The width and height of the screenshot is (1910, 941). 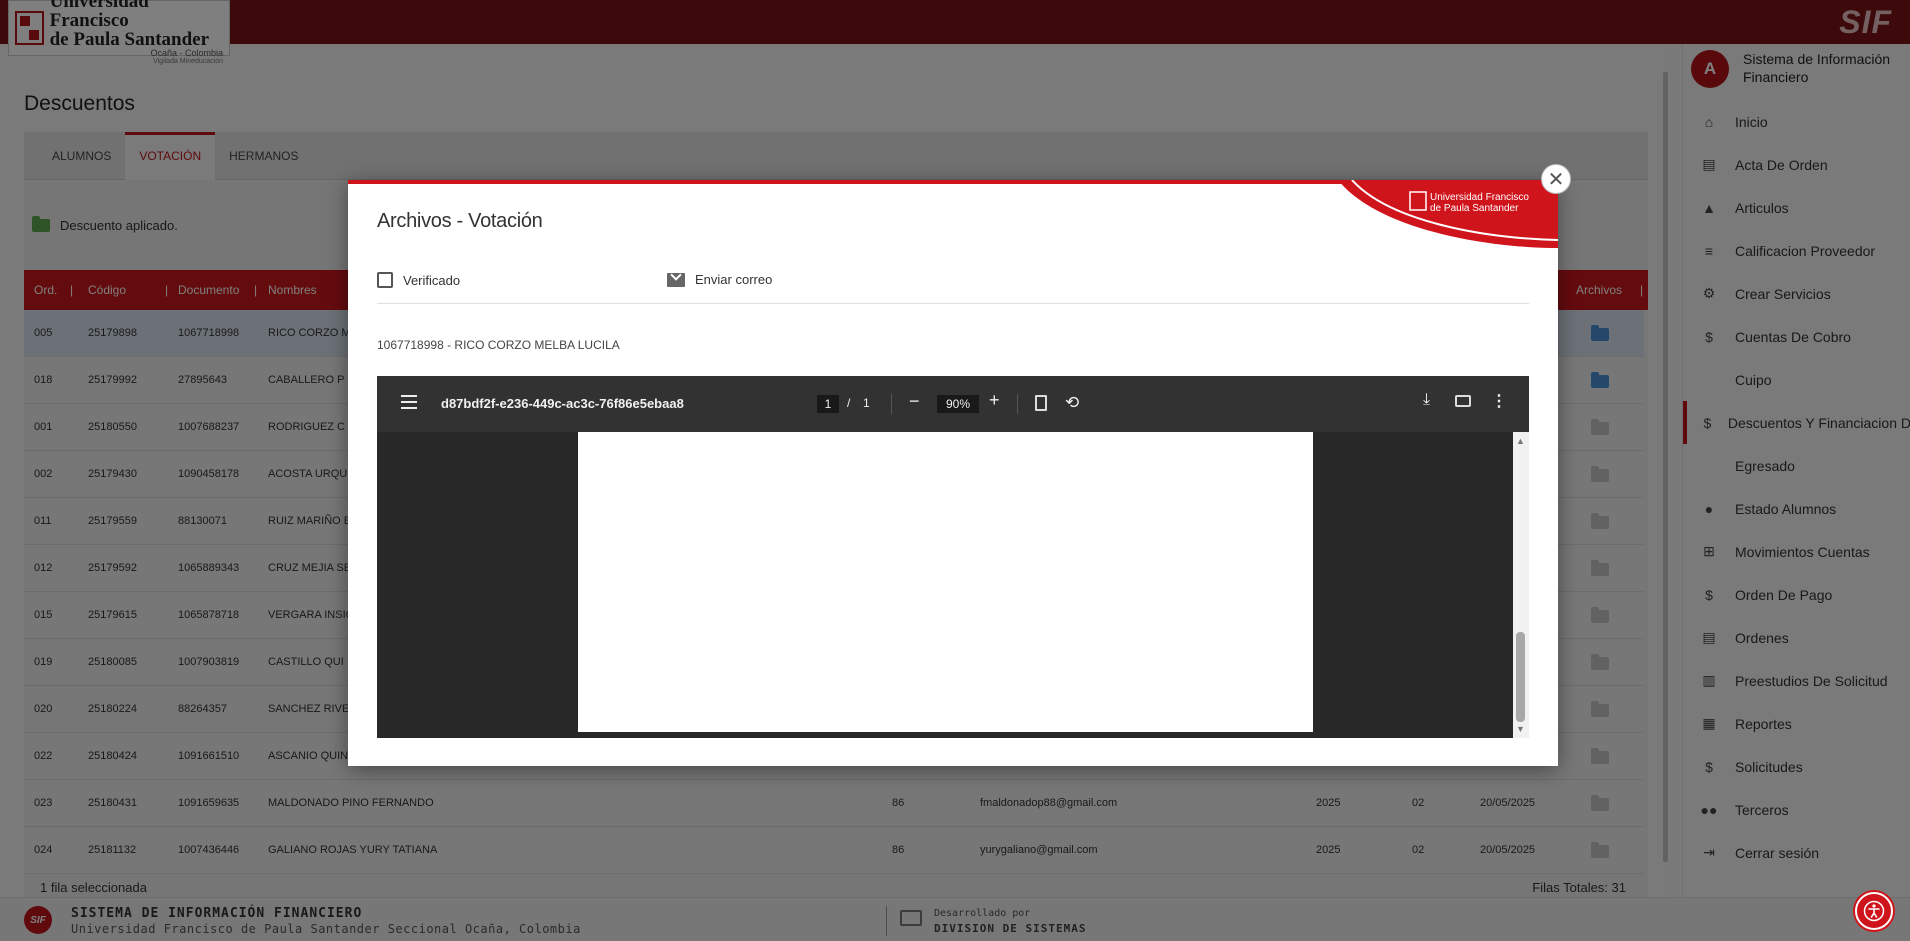 I want to click on page-total: 1, so click(x=866, y=403).